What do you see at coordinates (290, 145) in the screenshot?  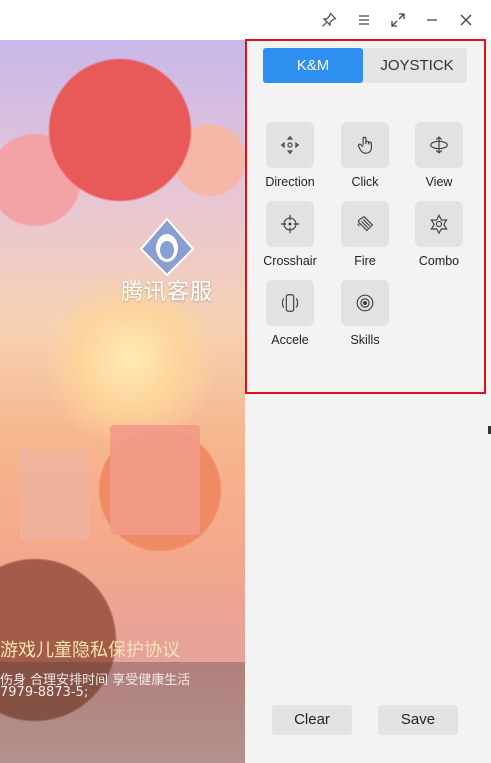 I see `direction-icon` at bounding box center [290, 145].